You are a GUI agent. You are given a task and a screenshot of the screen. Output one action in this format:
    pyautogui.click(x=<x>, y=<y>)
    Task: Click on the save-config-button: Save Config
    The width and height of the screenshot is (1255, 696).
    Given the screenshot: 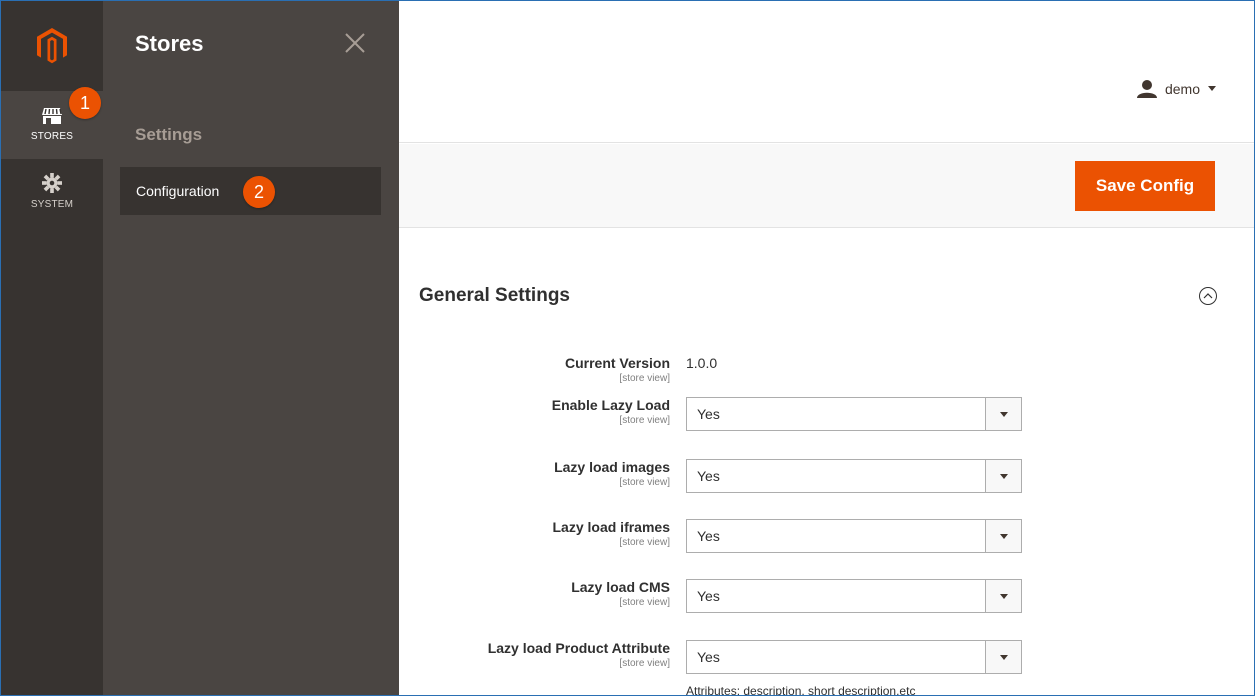 What is the action you would take?
    pyautogui.click(x=1145, y=186)
    